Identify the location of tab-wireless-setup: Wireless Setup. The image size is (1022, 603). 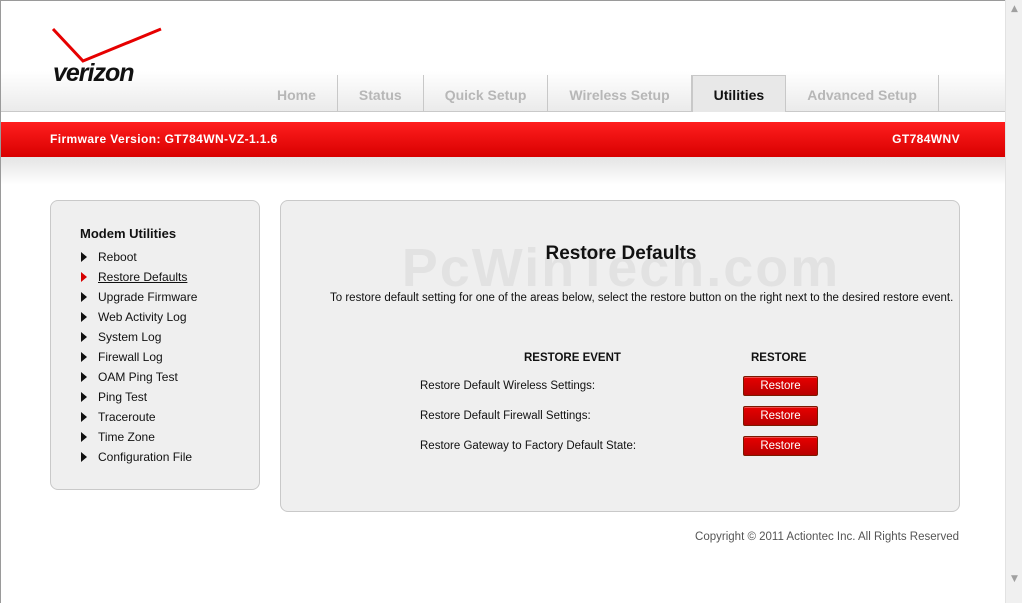
(620, 93).